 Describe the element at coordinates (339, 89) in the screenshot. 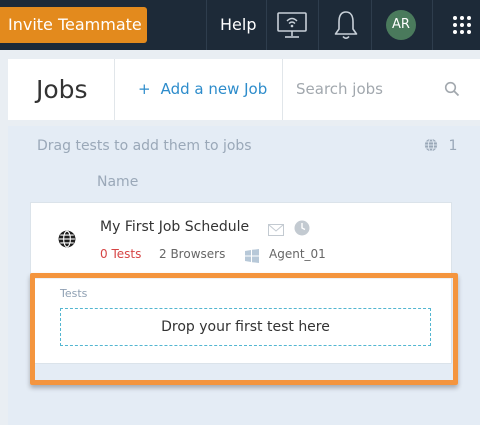

I see `search-input: Search jobs` at that location.